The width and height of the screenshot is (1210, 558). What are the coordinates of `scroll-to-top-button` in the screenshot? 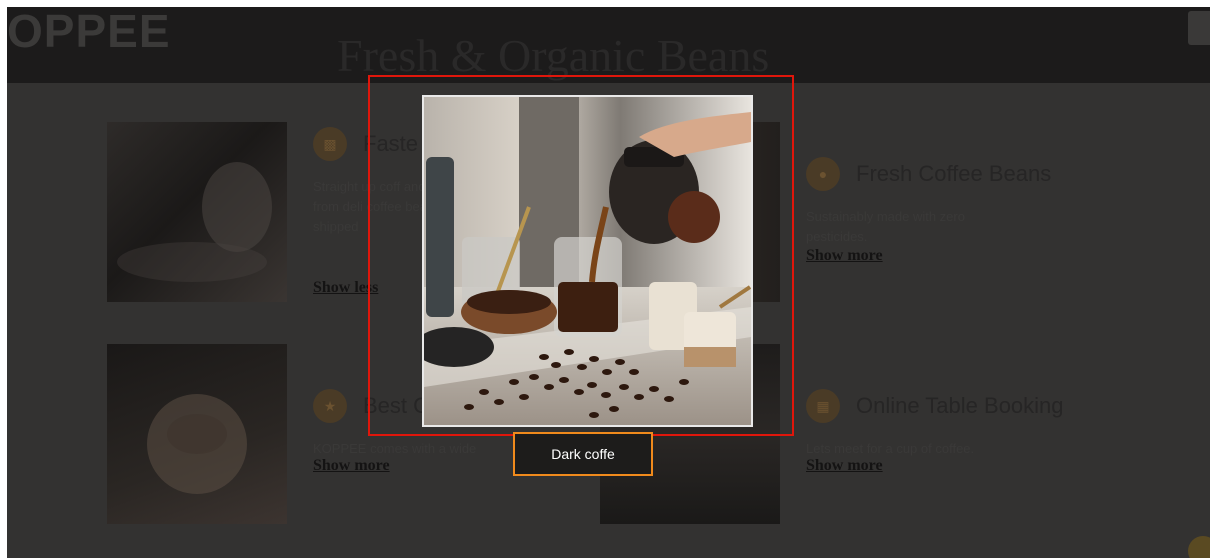 It's located at (1199, 547).